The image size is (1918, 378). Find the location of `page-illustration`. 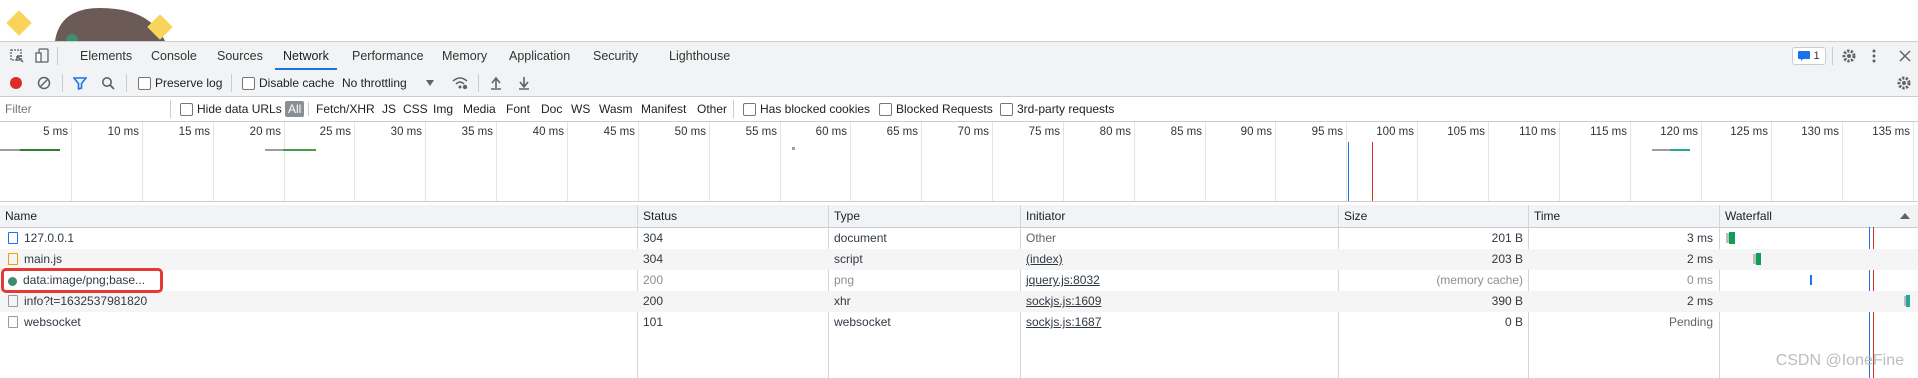

page-illustration is located at coordinates (89, 24).